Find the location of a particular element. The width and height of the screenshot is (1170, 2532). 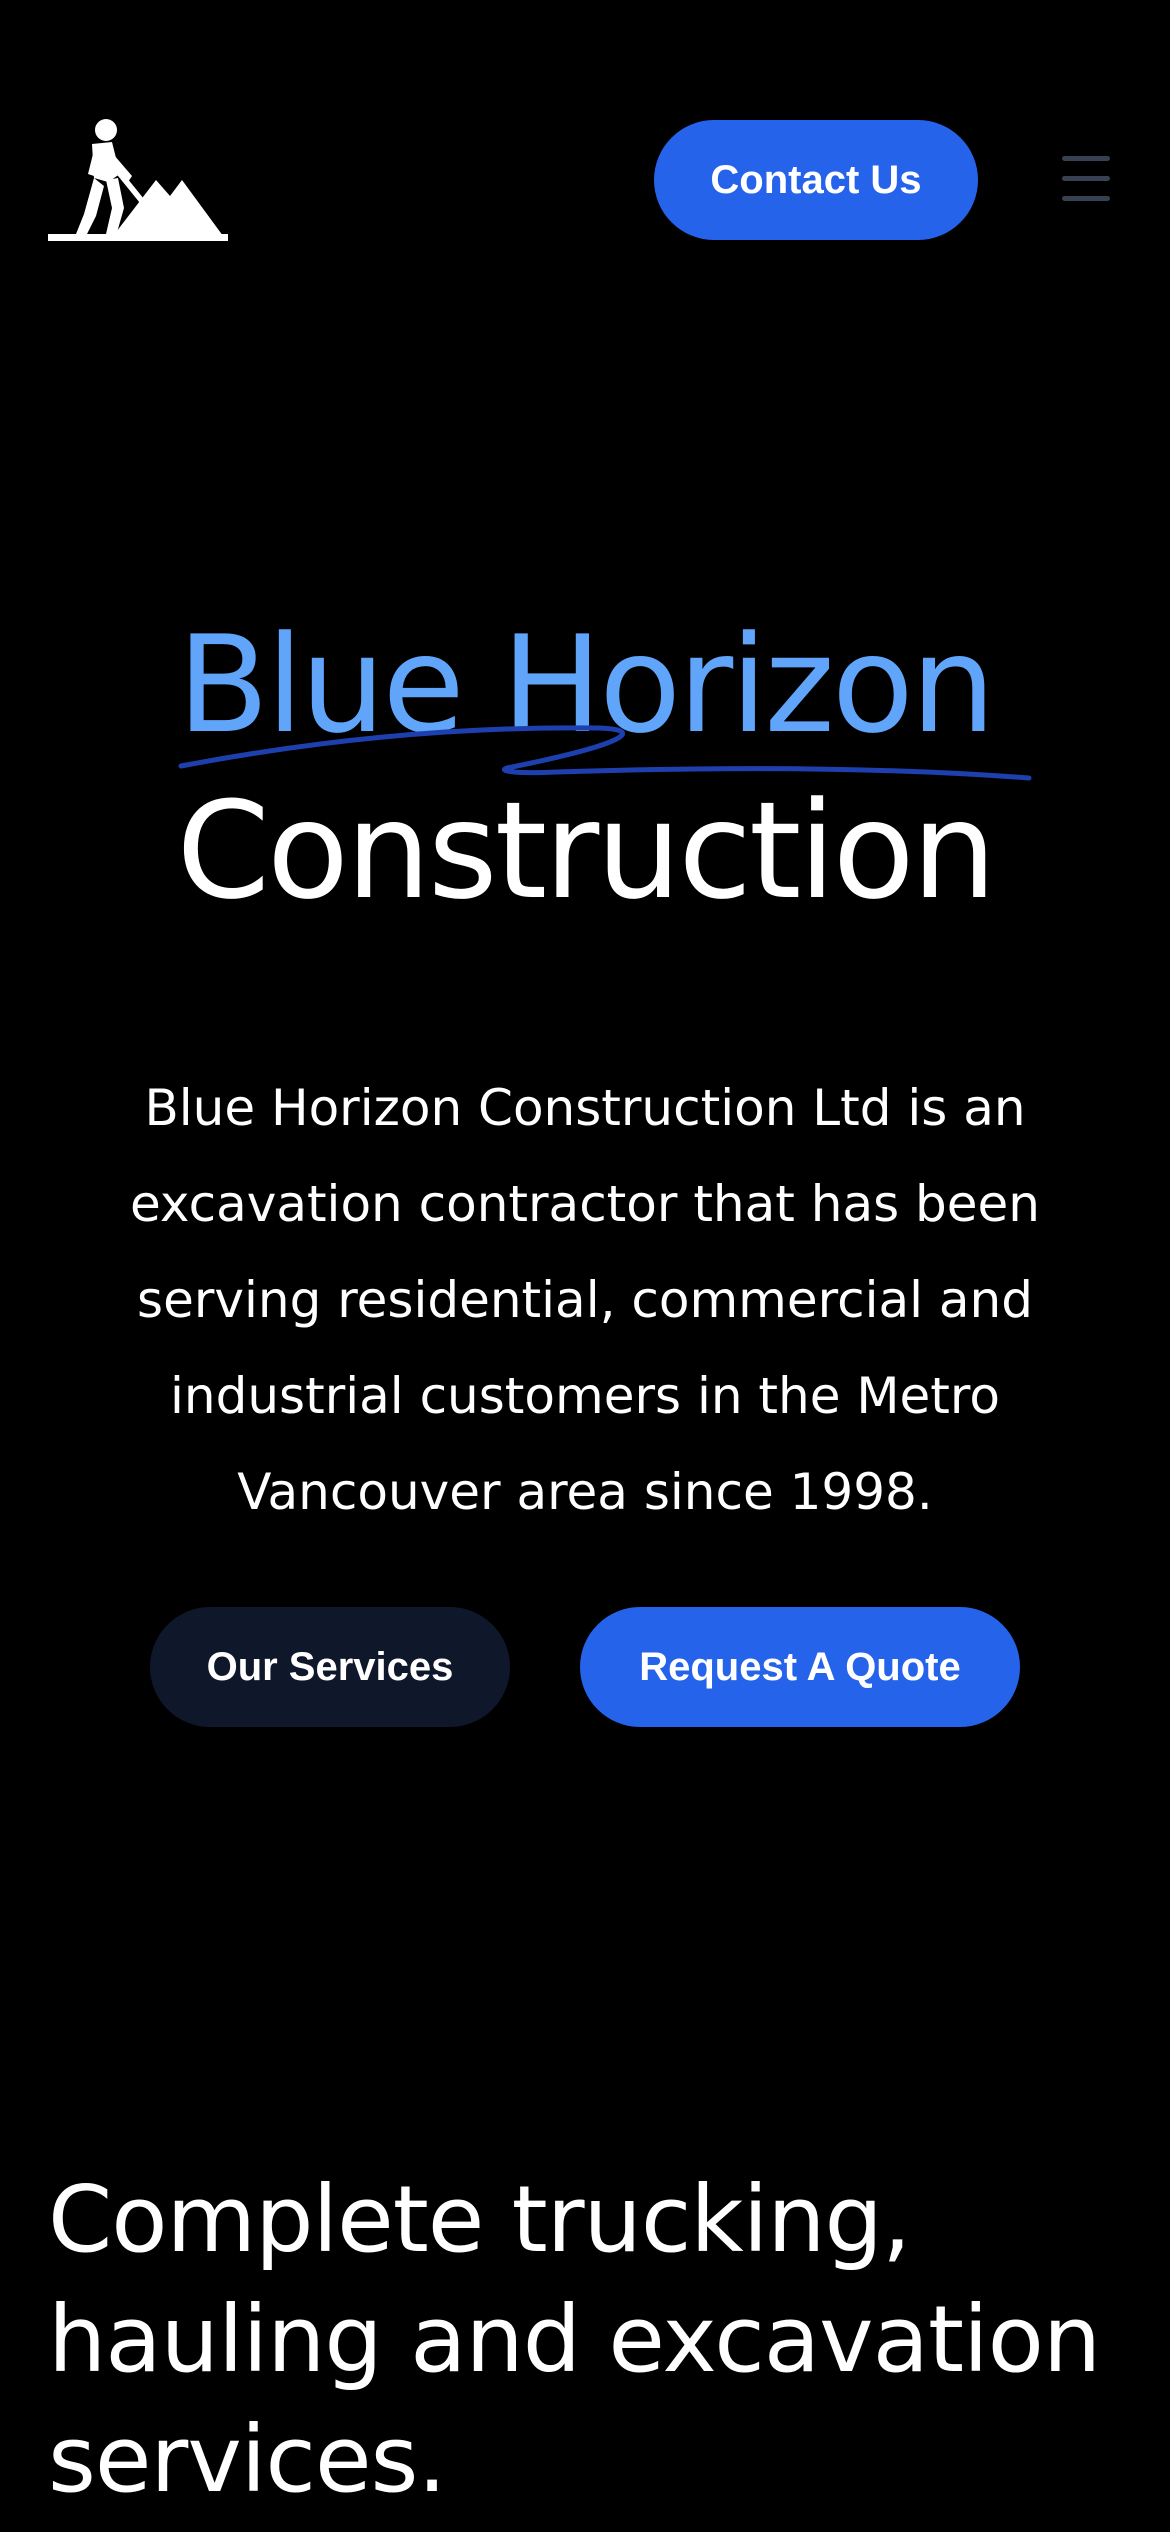

our-services-button: Our Services is located at coordinates (330, 1667).